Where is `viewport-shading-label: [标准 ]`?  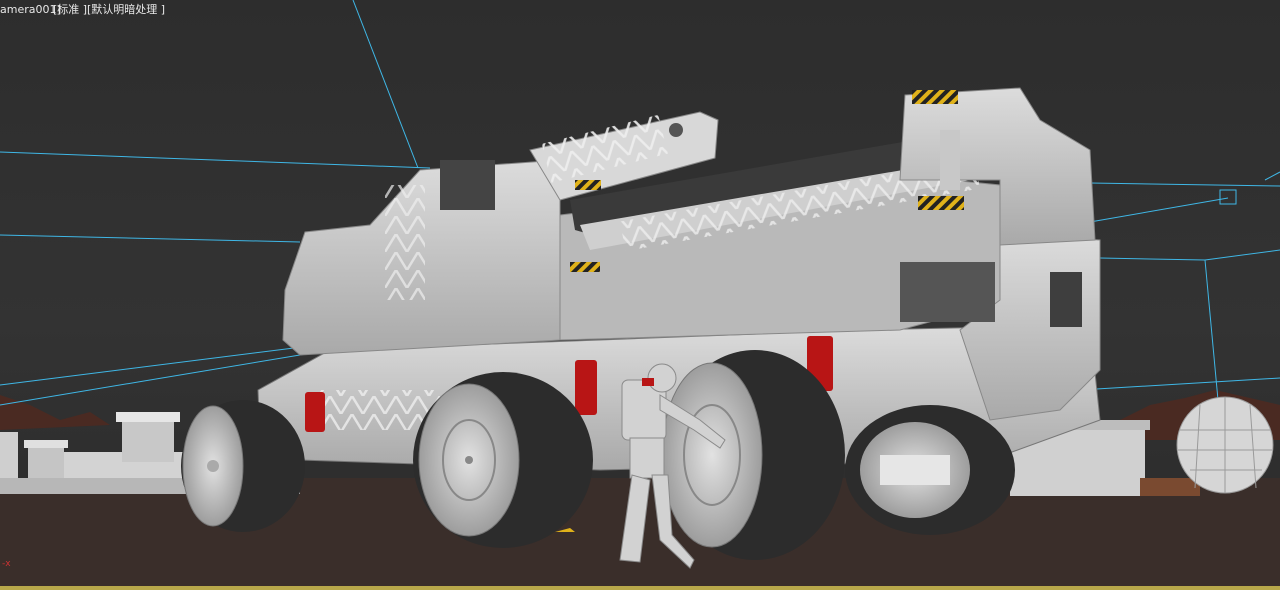 viewport-shading-label: [标准 ] is located at coordinates (70, 10).